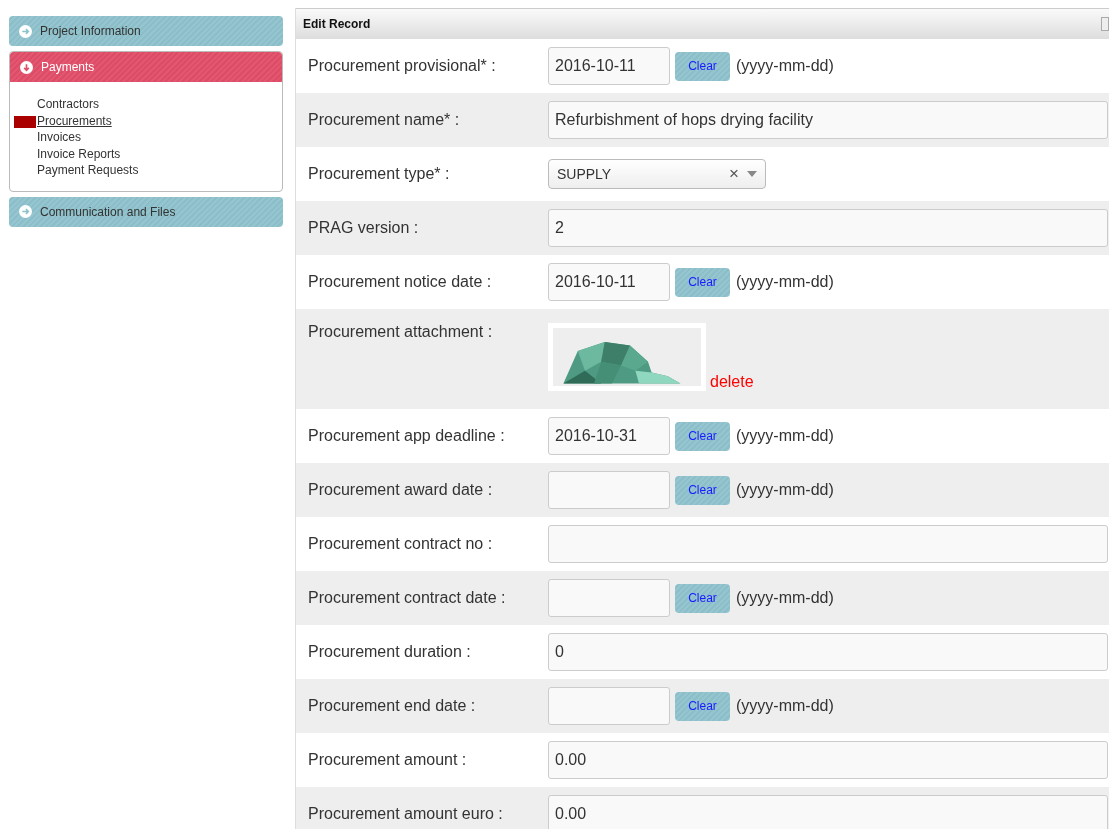  I want to click on panel-title: Edit Record, so click(337, 24).